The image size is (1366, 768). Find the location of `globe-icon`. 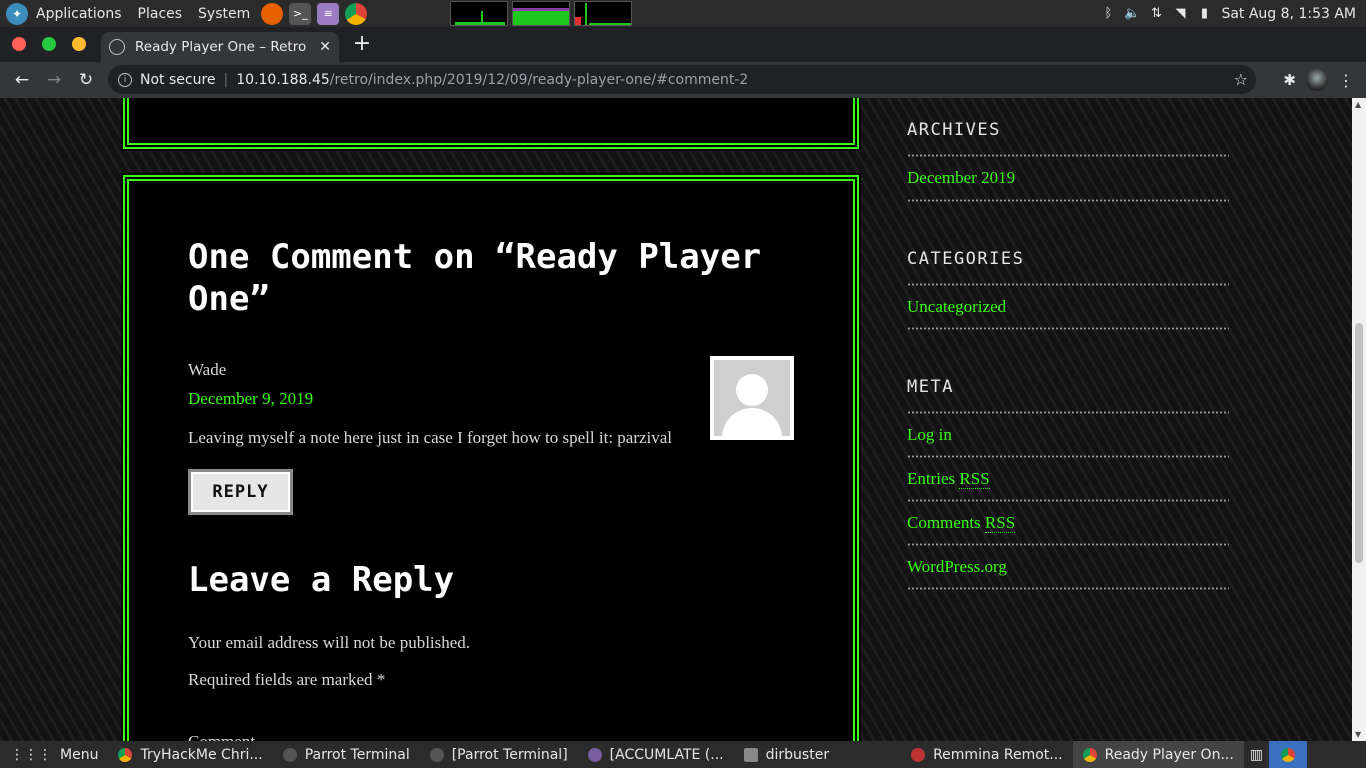

globe-icon is located at coordinates (117, 47).